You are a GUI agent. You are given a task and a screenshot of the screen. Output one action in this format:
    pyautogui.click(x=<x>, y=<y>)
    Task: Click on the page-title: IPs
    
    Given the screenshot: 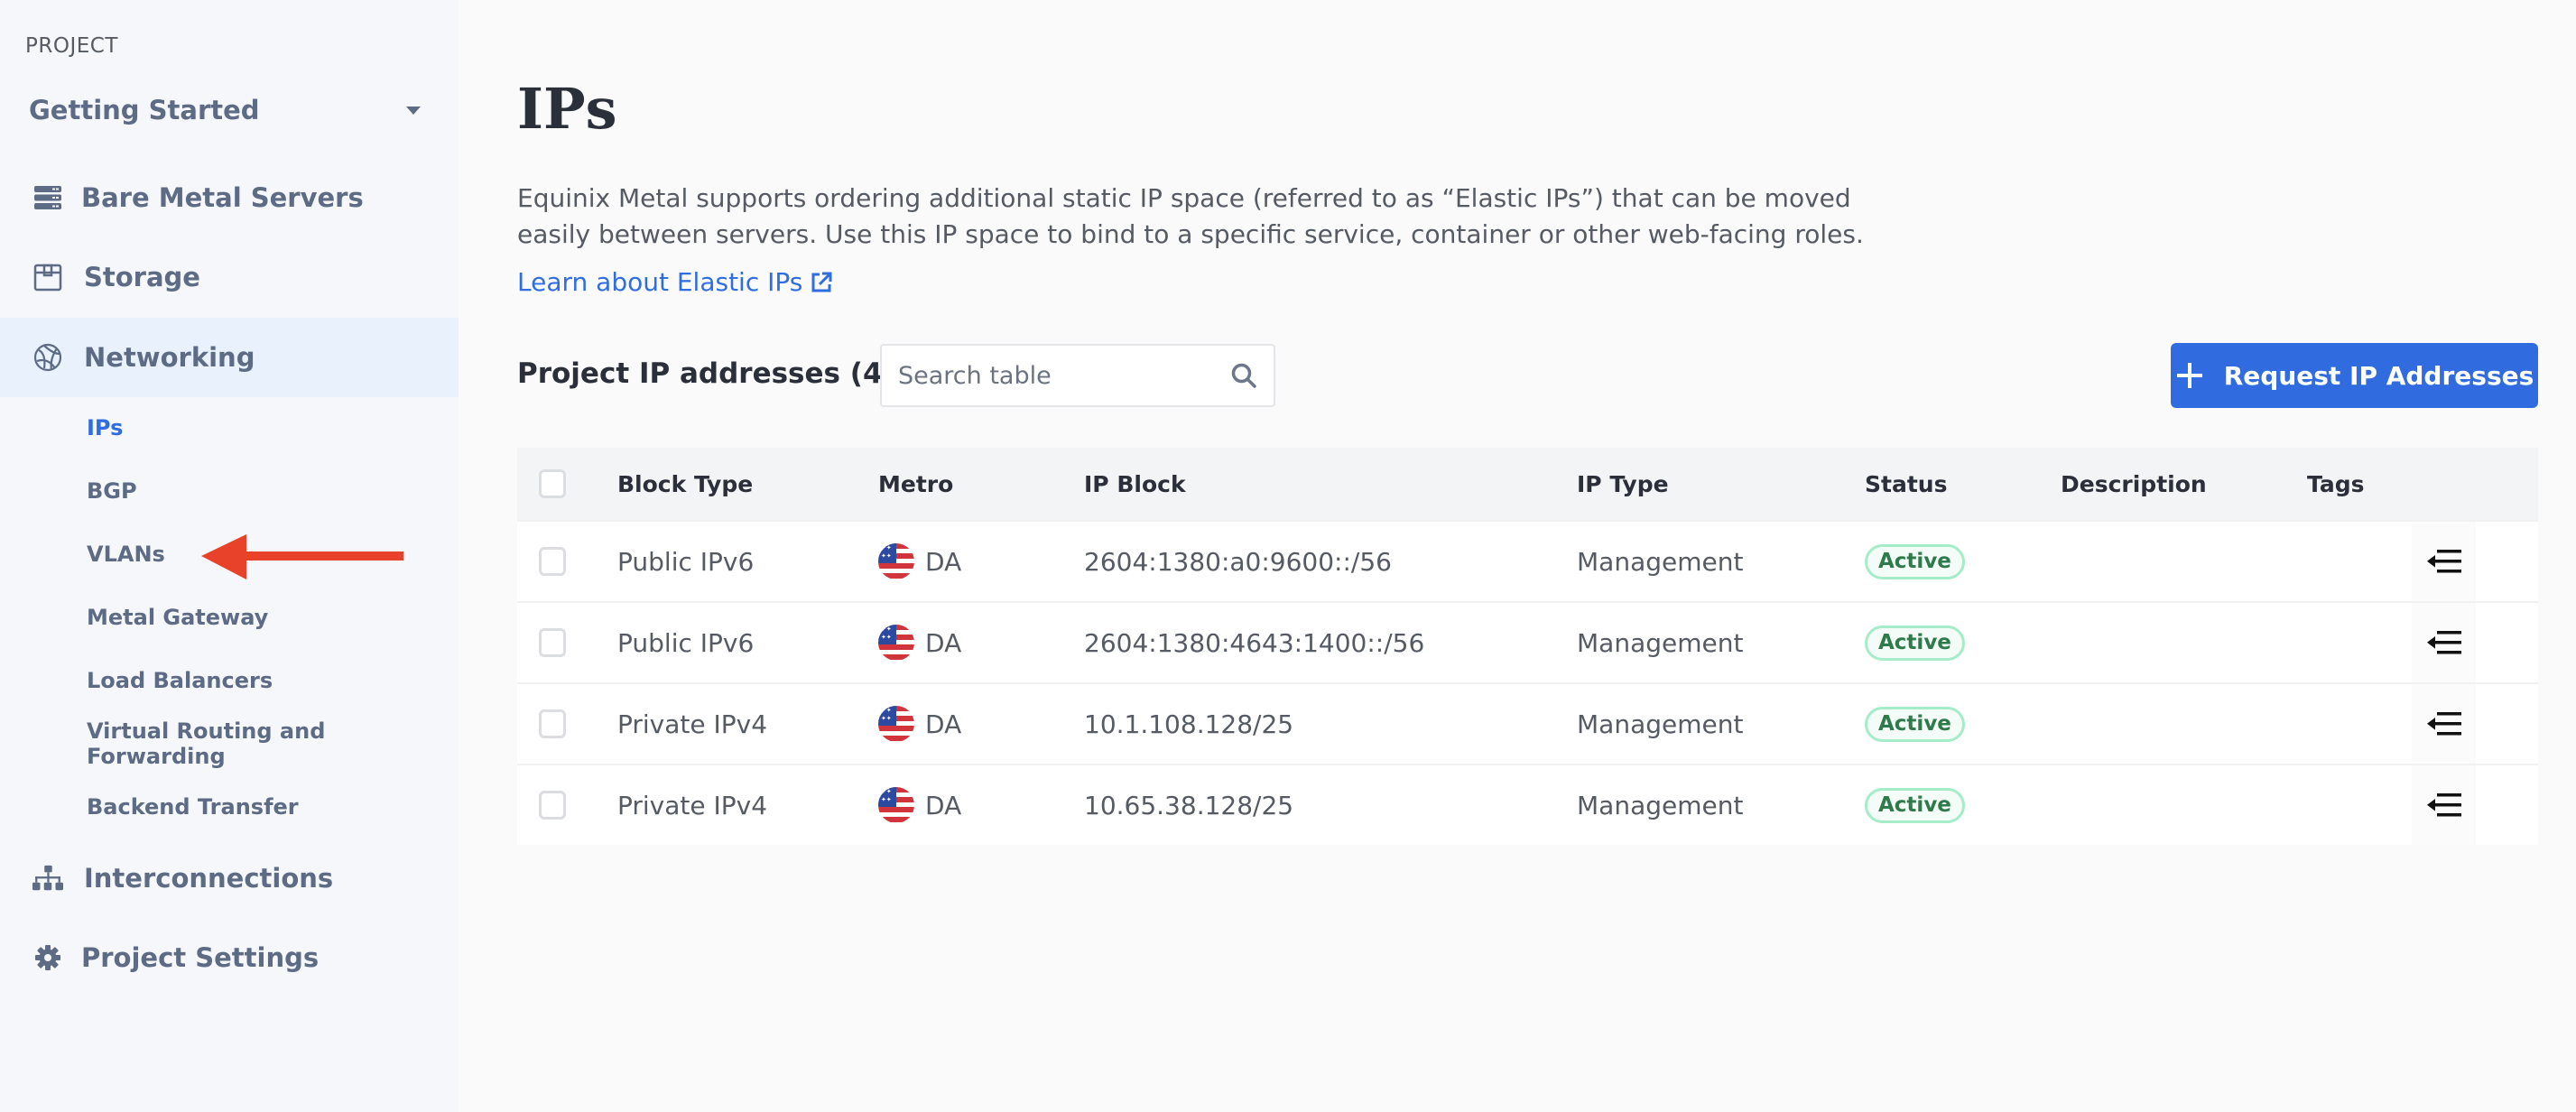 What is the action you would take?
    pyautogui.click(x=567, y=109)
    